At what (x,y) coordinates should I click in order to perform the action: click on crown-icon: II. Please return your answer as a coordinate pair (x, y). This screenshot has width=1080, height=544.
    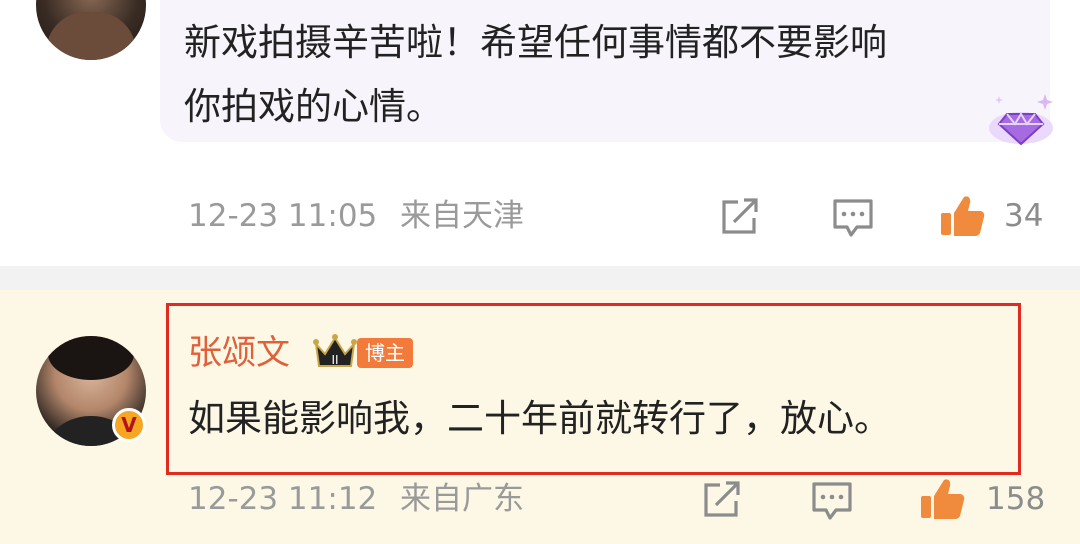
    Looking at the image, I should click on (335, 350).